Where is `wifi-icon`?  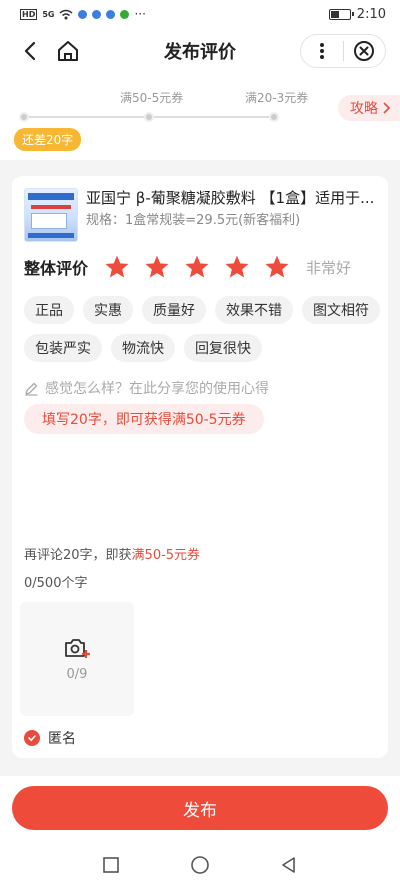
wifi-icon is located at coordinates (66, 14).